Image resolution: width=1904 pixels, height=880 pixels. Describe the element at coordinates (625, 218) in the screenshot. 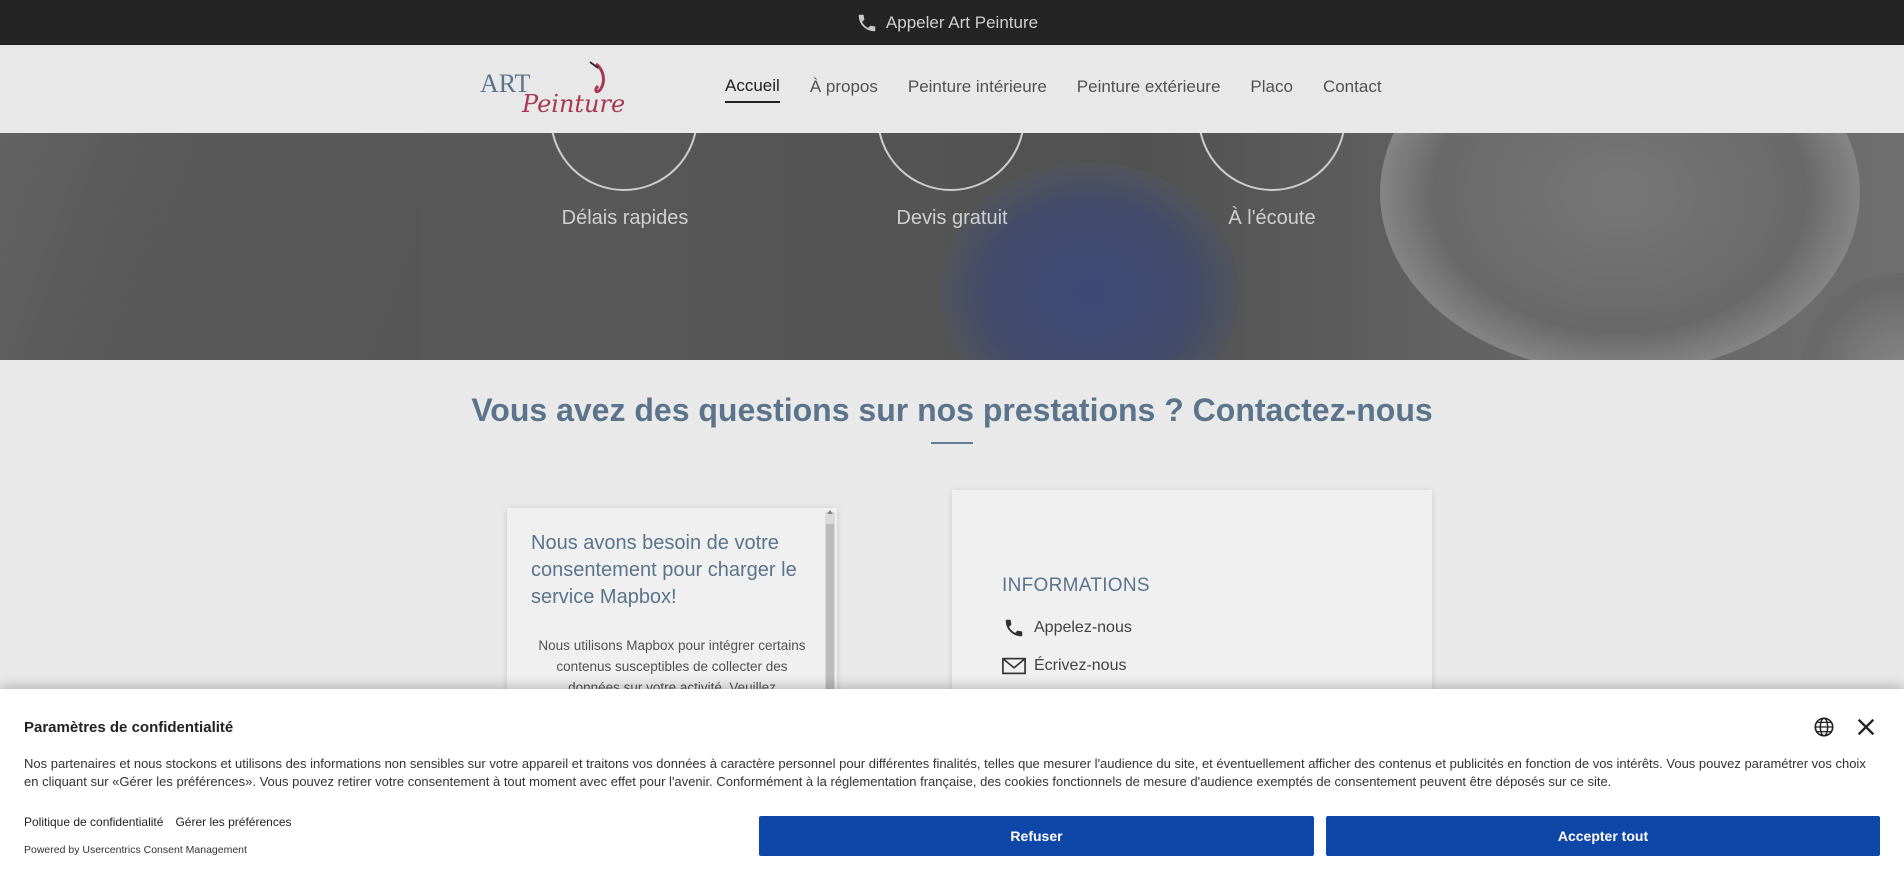

I see `feature-label-delais: Délais rapides` at that location.